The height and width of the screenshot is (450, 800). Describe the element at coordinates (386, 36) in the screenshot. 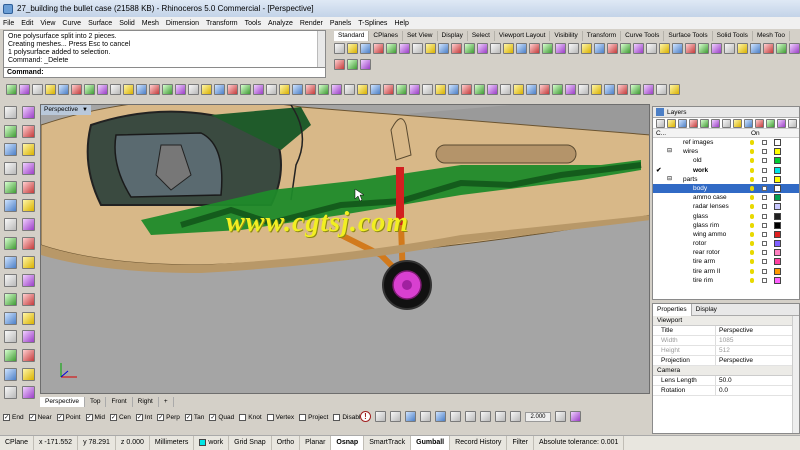

I see `tab-cplanes: CPlanes` at that location.